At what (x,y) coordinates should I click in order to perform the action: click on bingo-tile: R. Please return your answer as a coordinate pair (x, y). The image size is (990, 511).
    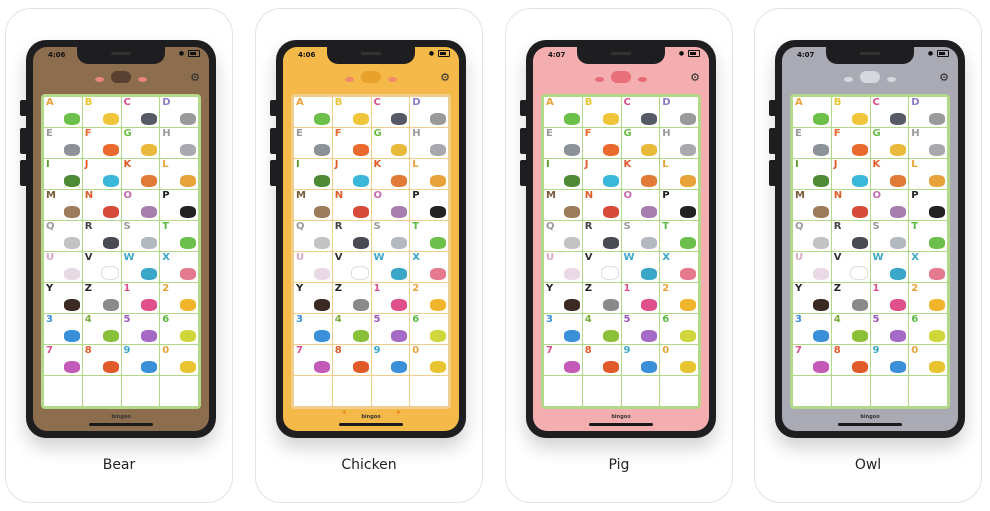
    Looking at the image, I should click on (850, 236).